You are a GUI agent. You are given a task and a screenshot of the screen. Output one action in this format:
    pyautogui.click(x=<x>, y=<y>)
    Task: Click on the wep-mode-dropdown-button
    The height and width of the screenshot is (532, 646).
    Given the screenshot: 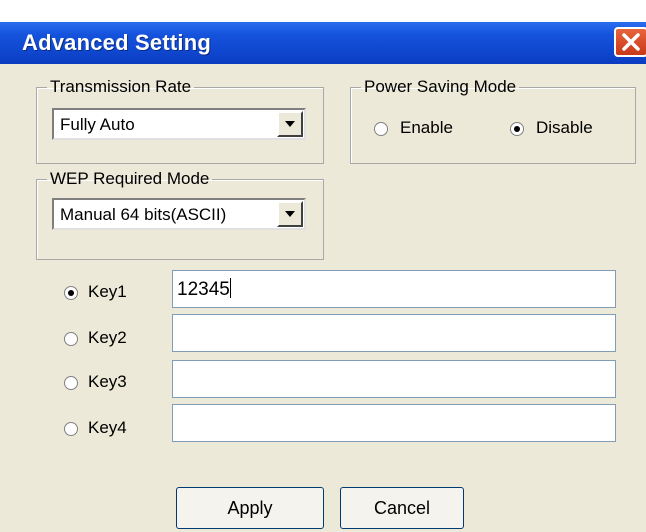 What is the action you would take?
    pyautogui.click(x=290, y=214)
    